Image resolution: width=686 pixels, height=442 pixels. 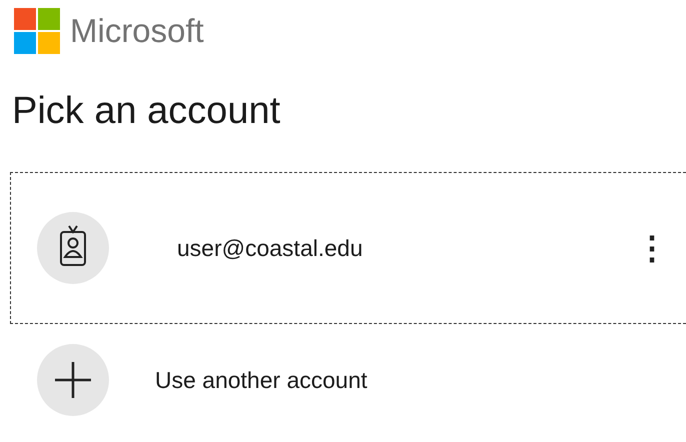 What do you see at coordinates (73, 248) in the screenshot?
I see `badge-icon` at bounding box center [73, 248].